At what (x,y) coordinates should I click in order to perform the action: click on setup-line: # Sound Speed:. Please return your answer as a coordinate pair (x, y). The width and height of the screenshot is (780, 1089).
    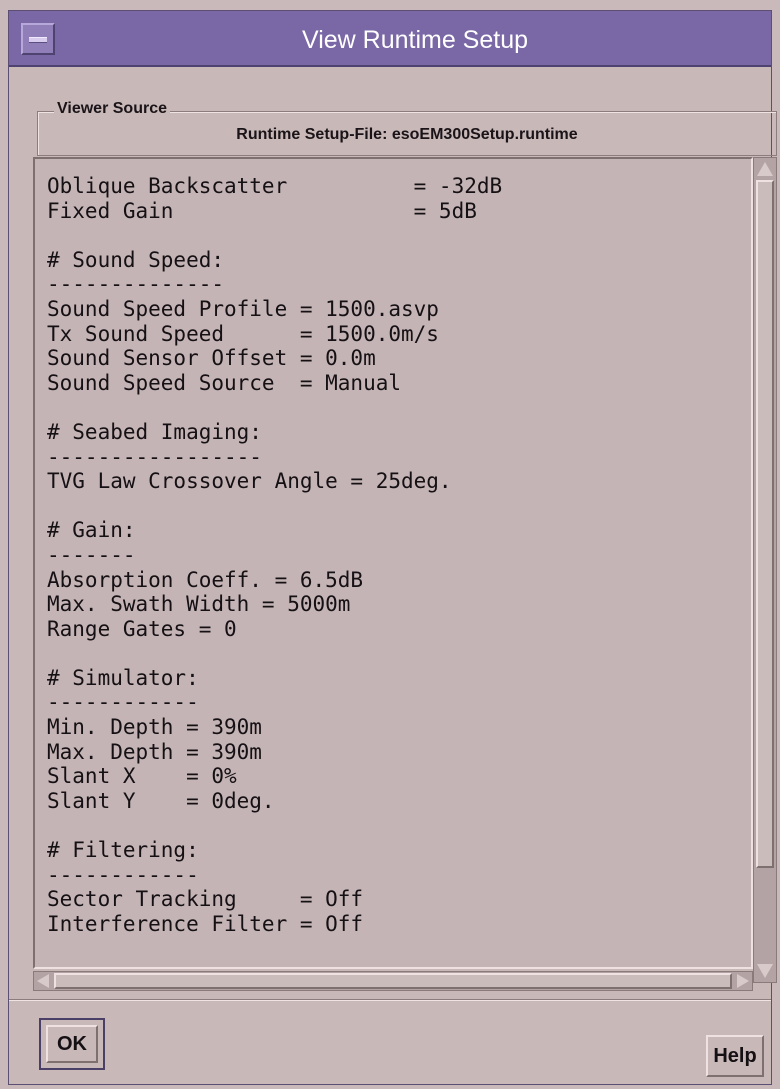
    Looking at the image, I should click on (136, 259).